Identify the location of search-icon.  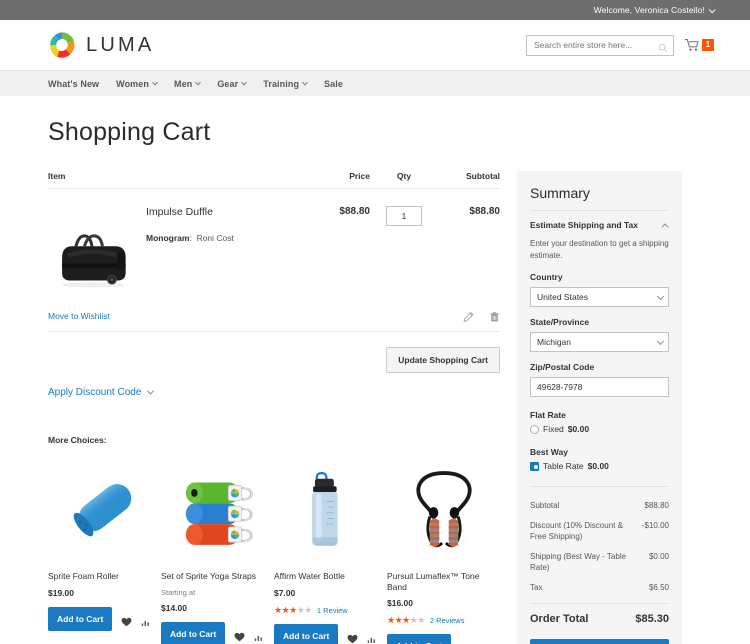
(663, 46).